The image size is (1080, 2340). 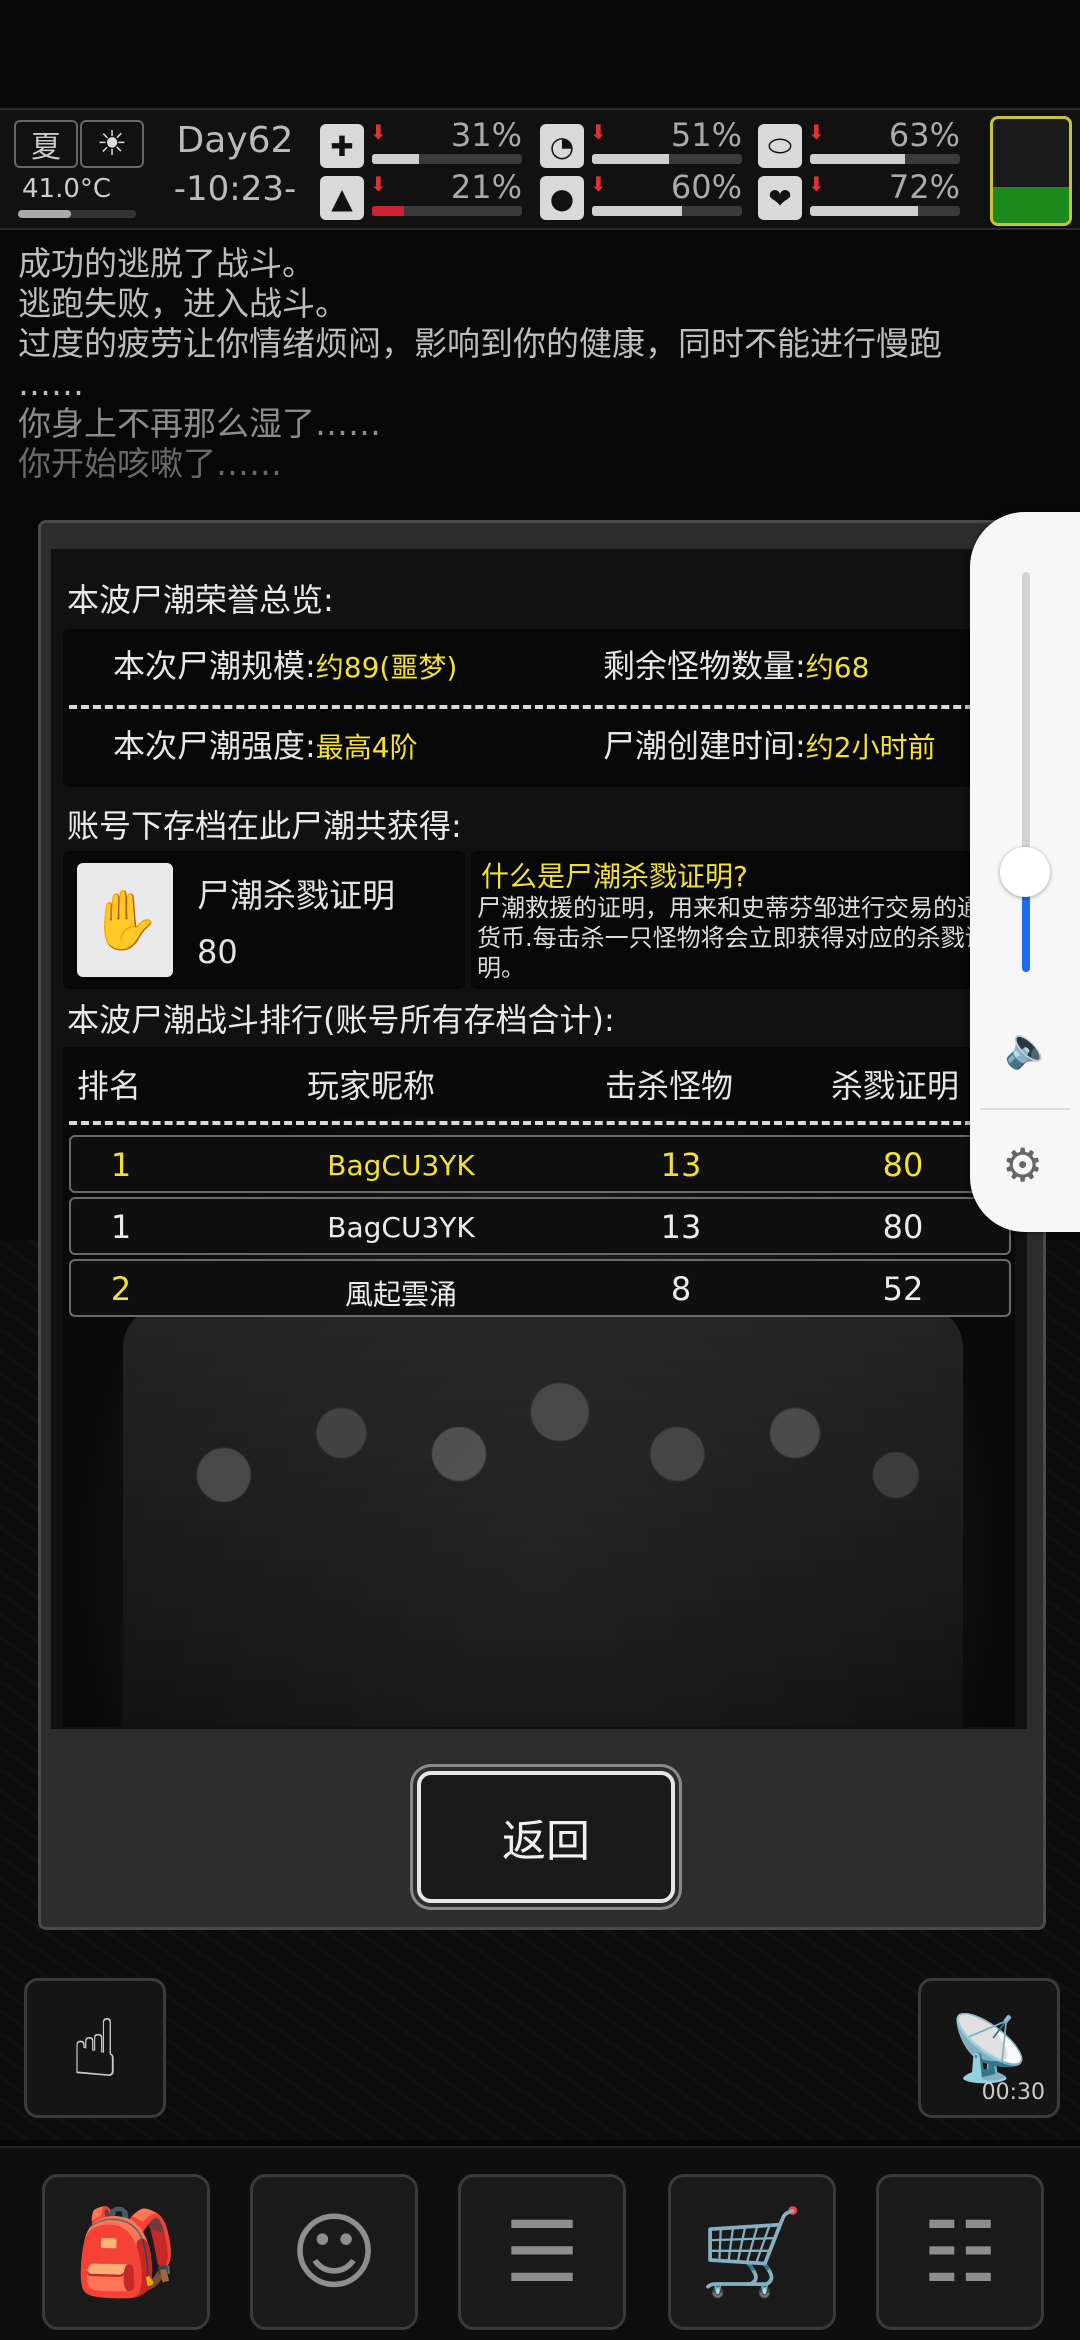 I want to click on clock: -10:23-, so click(x=235, y=189).